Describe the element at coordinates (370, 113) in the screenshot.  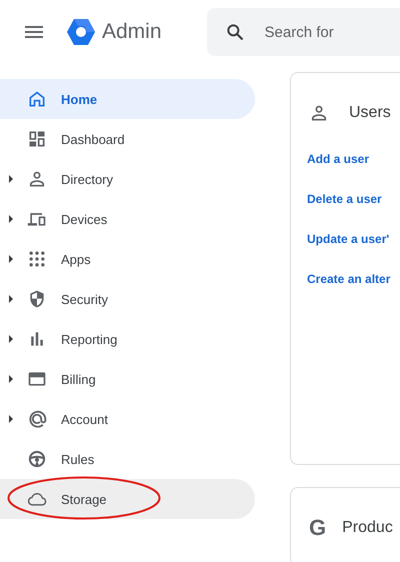
I see `card-title: Users` at that location.